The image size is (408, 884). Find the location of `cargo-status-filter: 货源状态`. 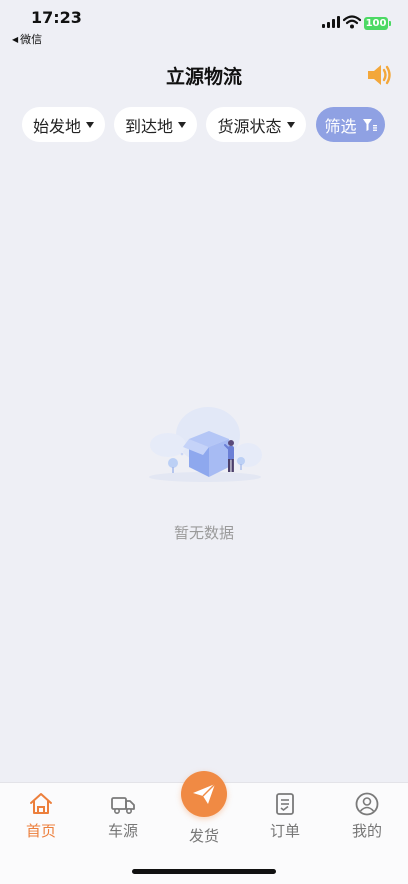

cargo-status-filter: 货源状态 is located at coordinates (256, 124).